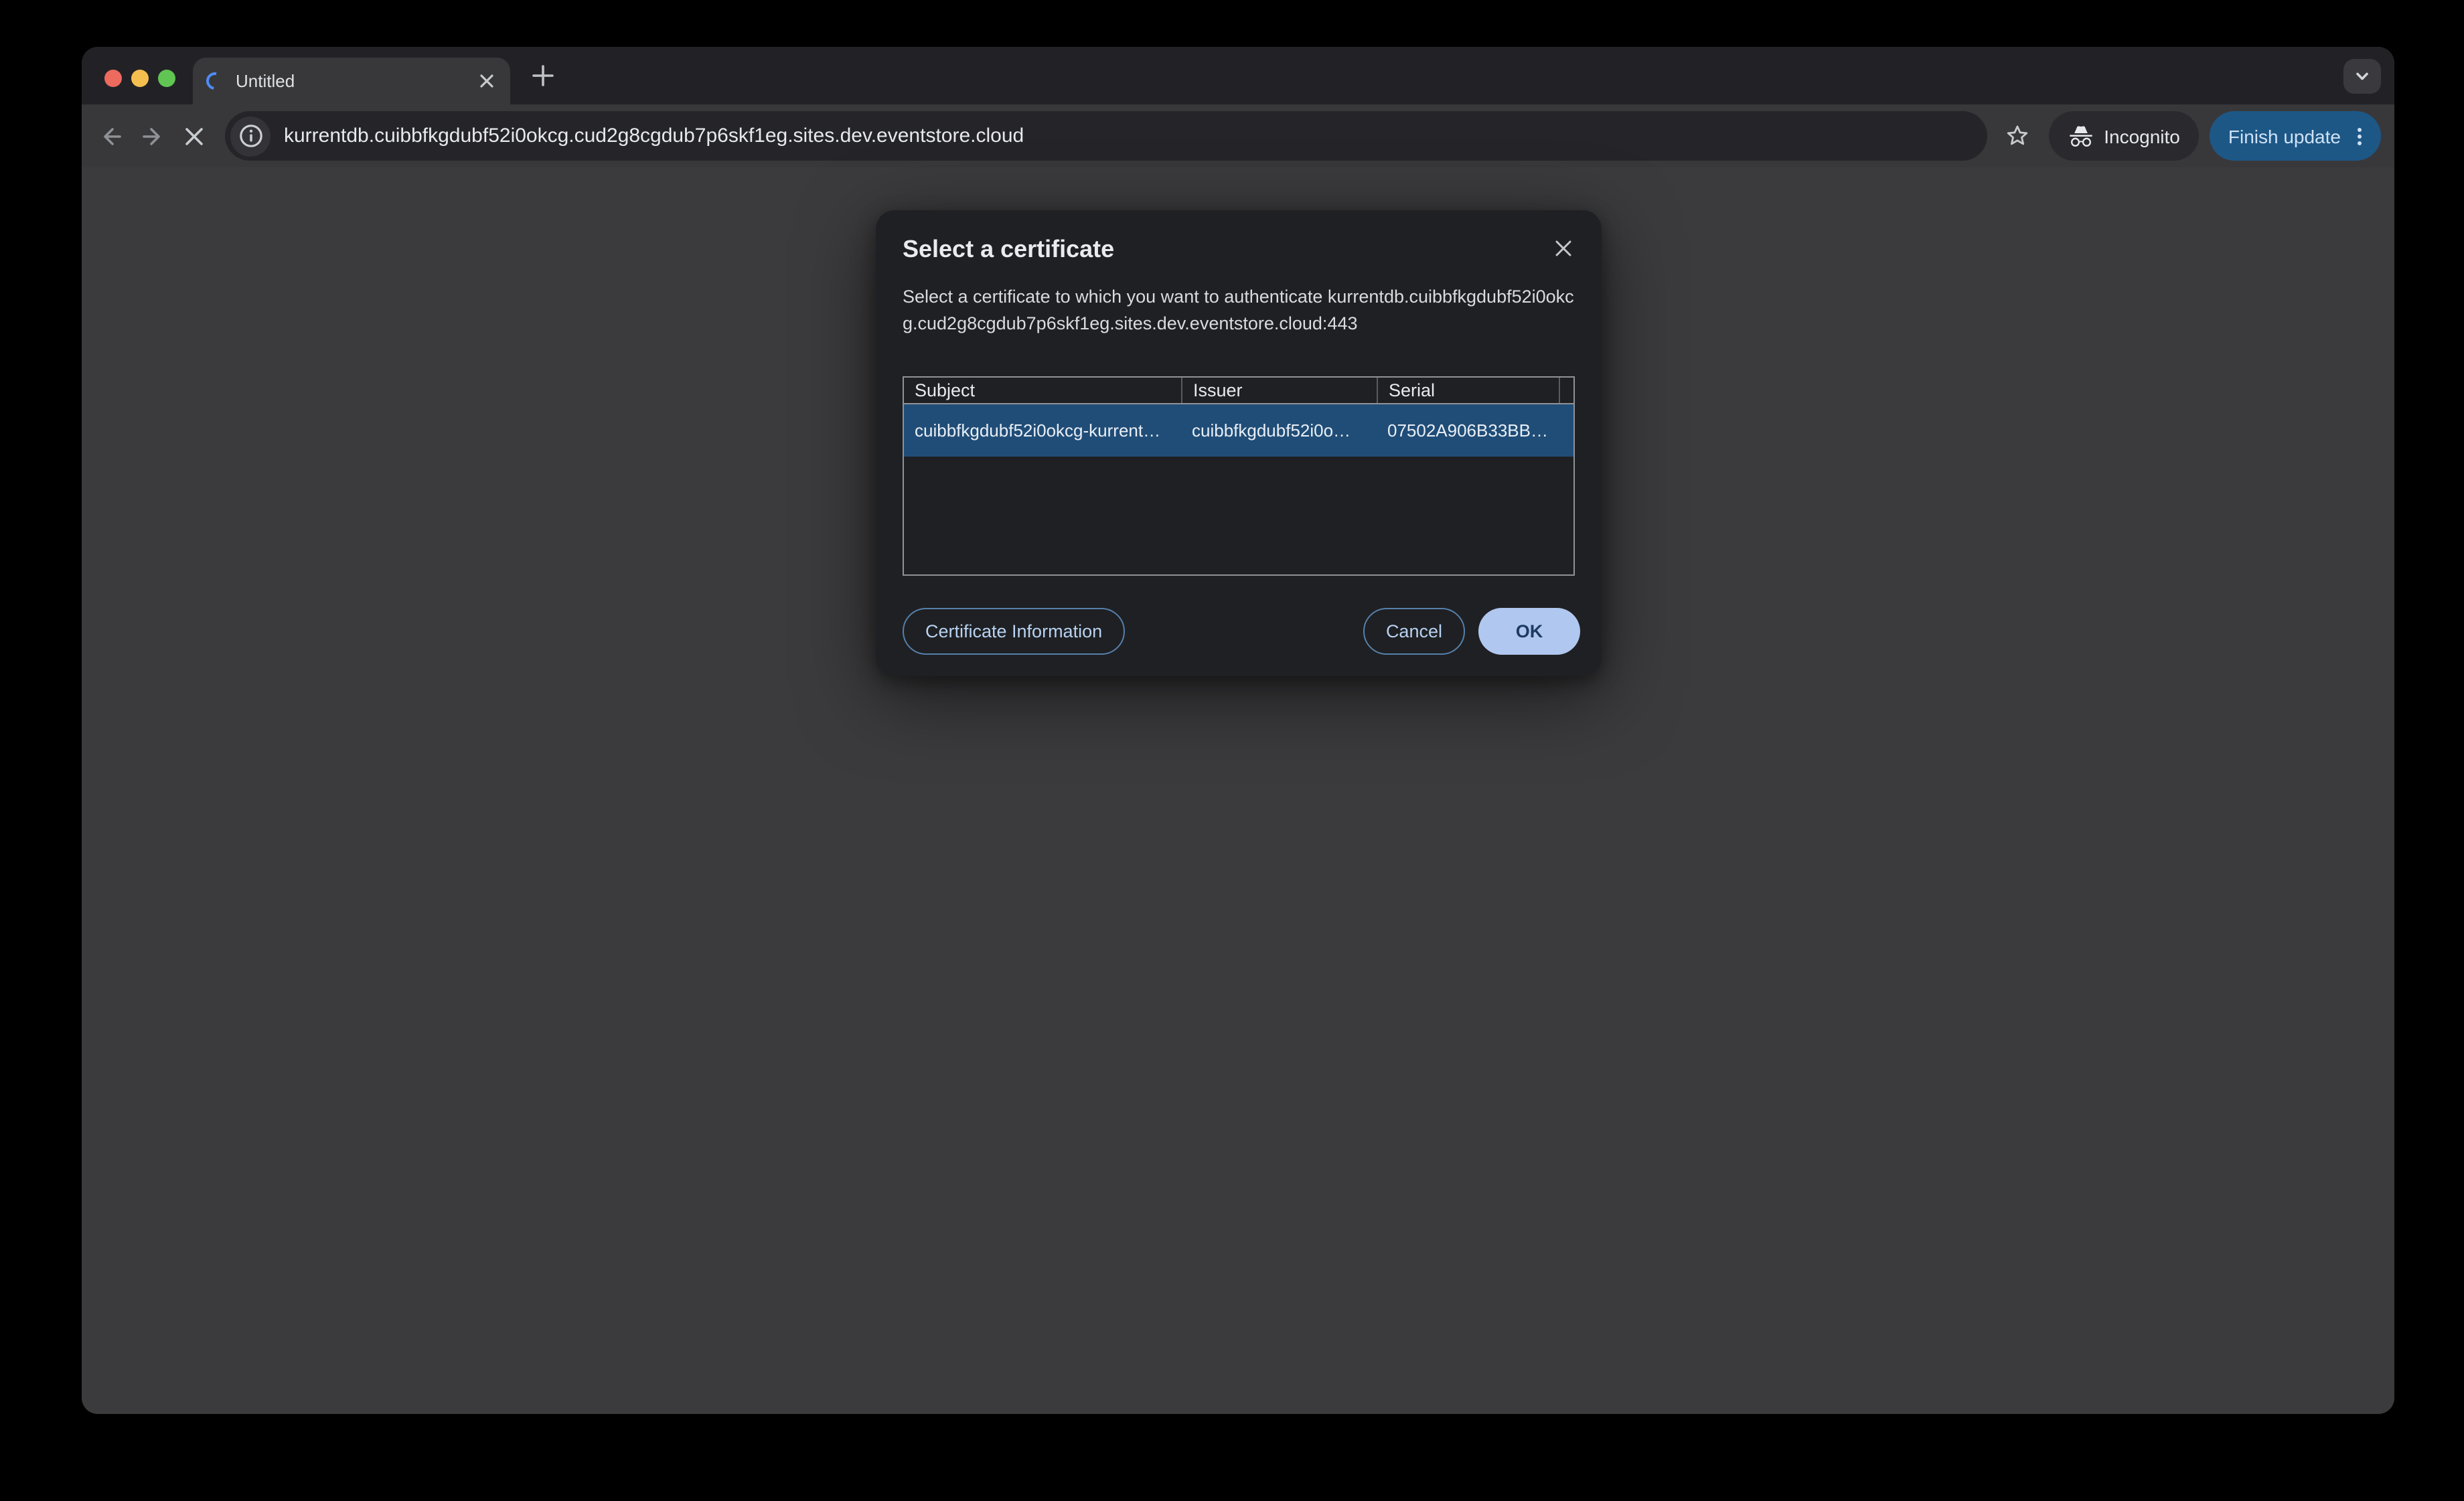 This screenshot has height=1501, width=2464. Describe the element at coordinates (1529, 631) in the screenshot. I see `ok-button: OK` at that location.